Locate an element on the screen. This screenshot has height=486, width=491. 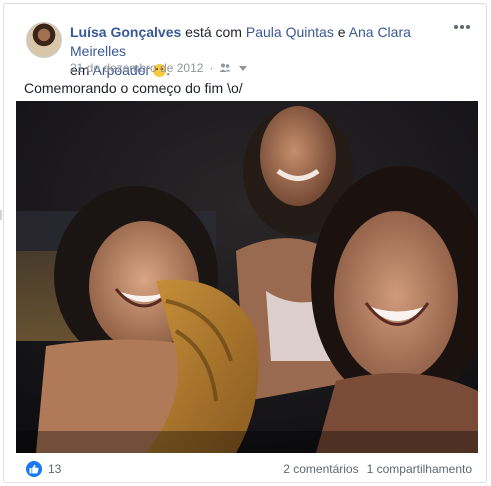
post-meta: 21 de dezembro de 2012 · is located at coordinates (159, 68).